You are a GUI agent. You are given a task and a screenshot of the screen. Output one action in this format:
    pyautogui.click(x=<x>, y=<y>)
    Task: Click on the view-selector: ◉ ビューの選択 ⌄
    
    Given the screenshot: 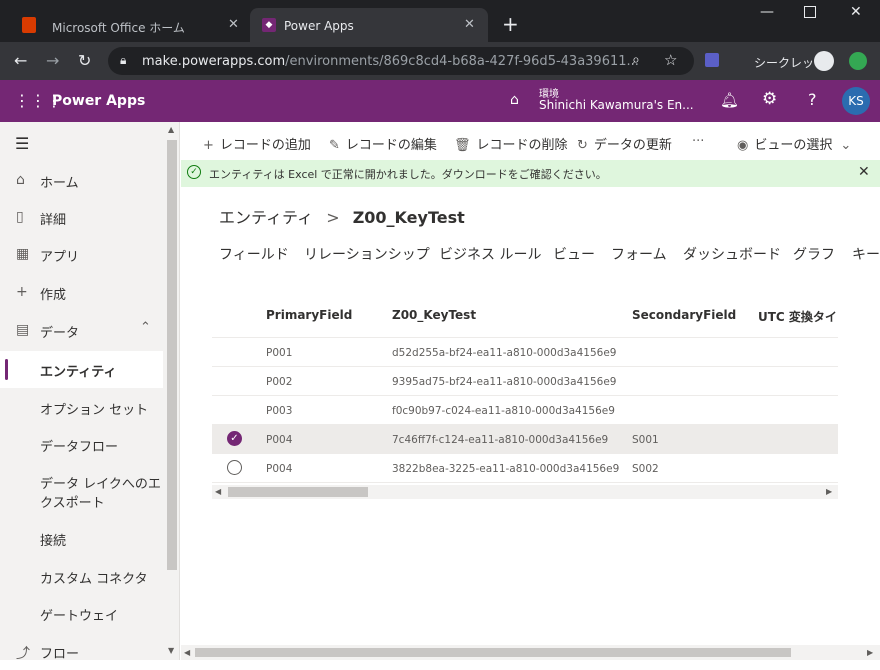 What is the action you would take?
    pyautogui.click(x=794, y=143)
    